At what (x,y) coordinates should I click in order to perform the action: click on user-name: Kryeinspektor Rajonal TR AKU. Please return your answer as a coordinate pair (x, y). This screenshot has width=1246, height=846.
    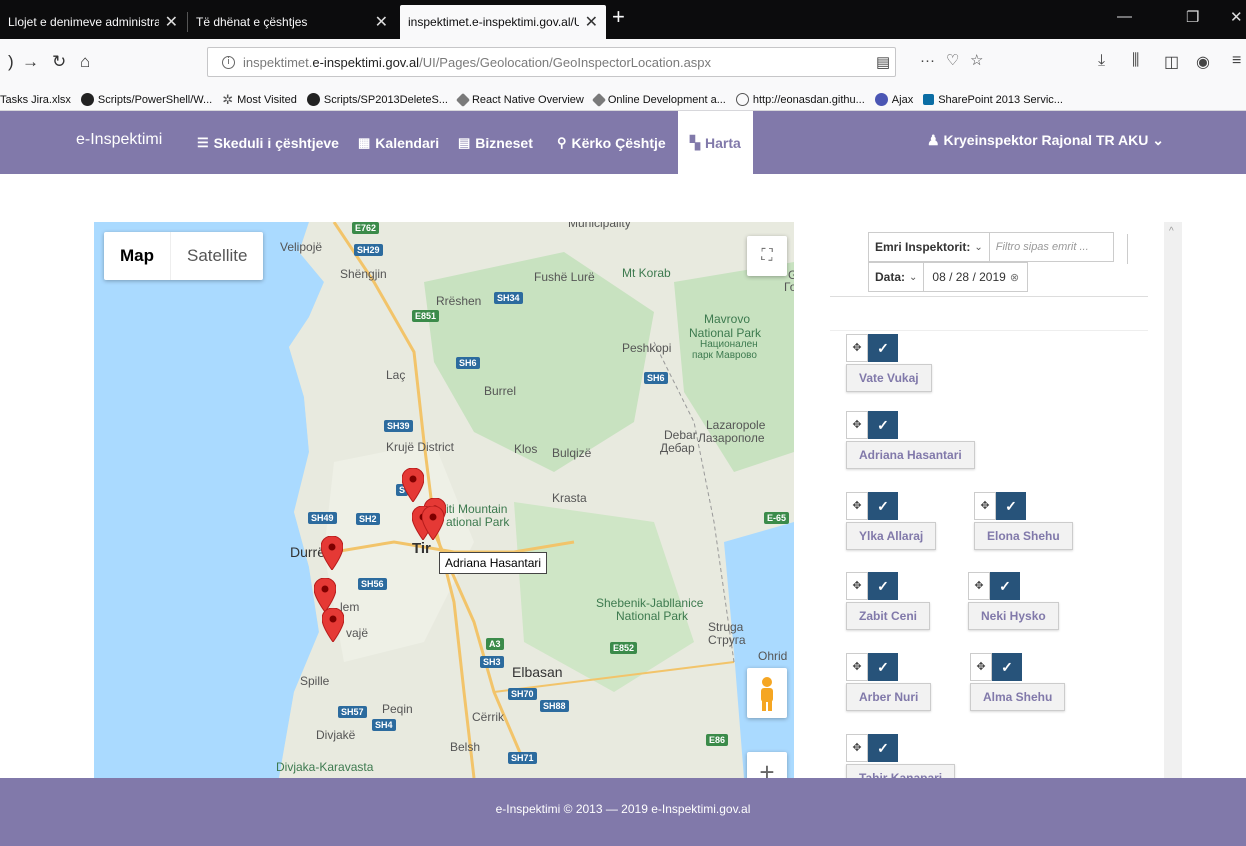
    Looking at the image, I should click on (1046, 140).